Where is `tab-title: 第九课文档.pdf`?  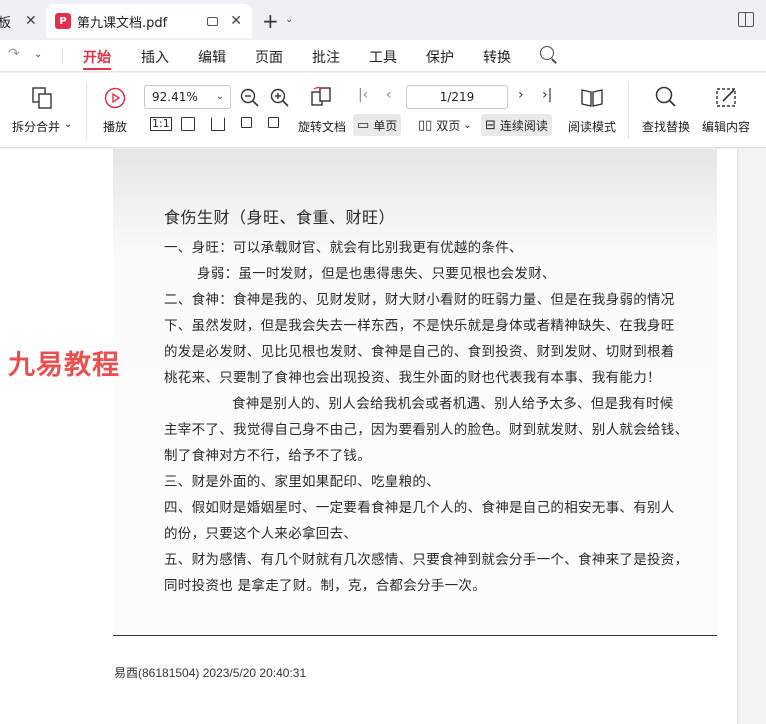 tab-title: 第九课文档.pdf is located at coordinates (122, 23).